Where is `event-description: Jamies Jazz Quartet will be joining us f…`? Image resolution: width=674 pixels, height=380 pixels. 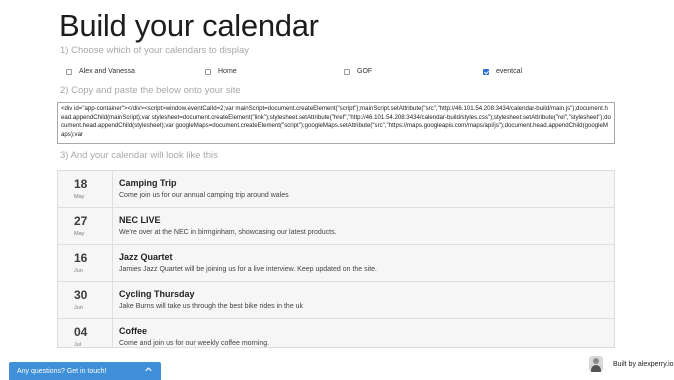
event-description: Jamies Jazz Quartet will be joining us f… is located at coordinates (248, 269).